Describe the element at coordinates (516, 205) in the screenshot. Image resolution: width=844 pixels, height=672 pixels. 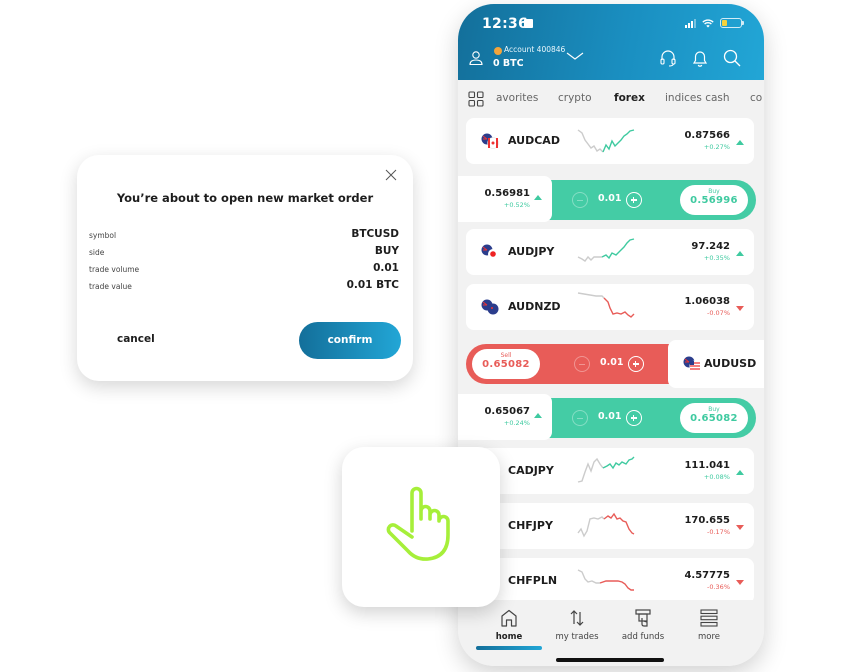
I see `instrument-change: +0.52%` at that location.